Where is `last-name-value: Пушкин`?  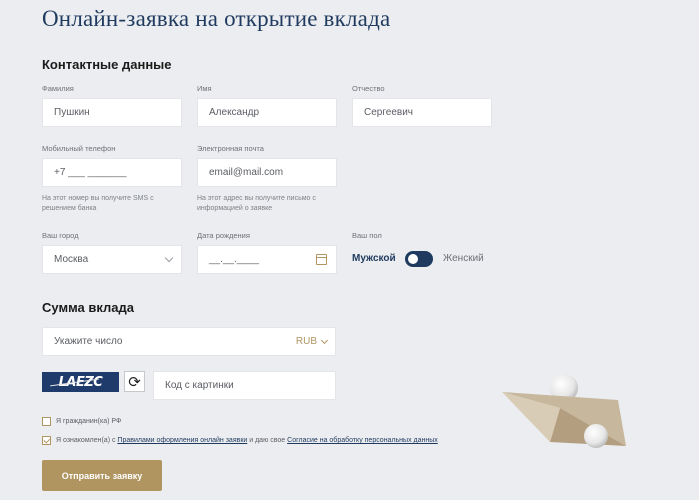
last-name-value: Пушкин is located at coordinates (72, 112).